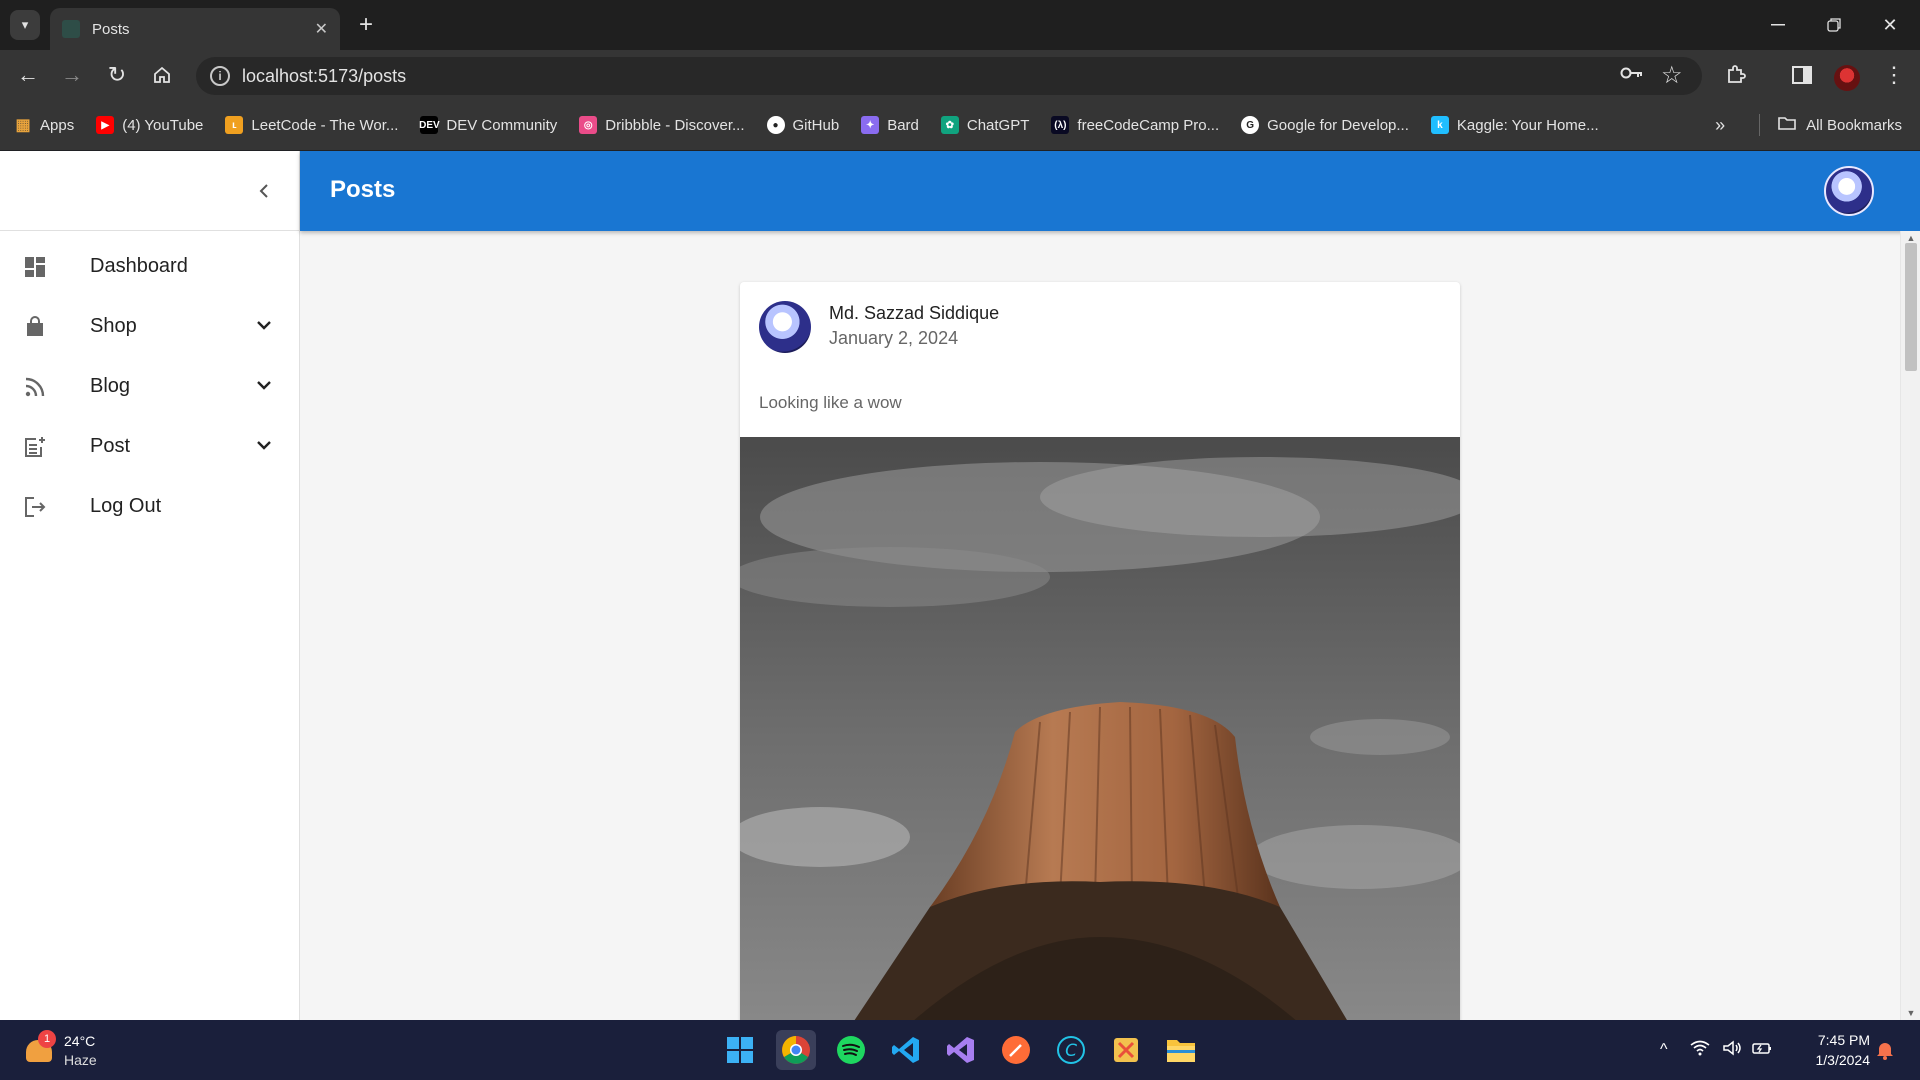 Image resolution: width=1920 pixels, height=1080 pixels. I want to click on more-bookmarks-icon: », so click(1720, 125).